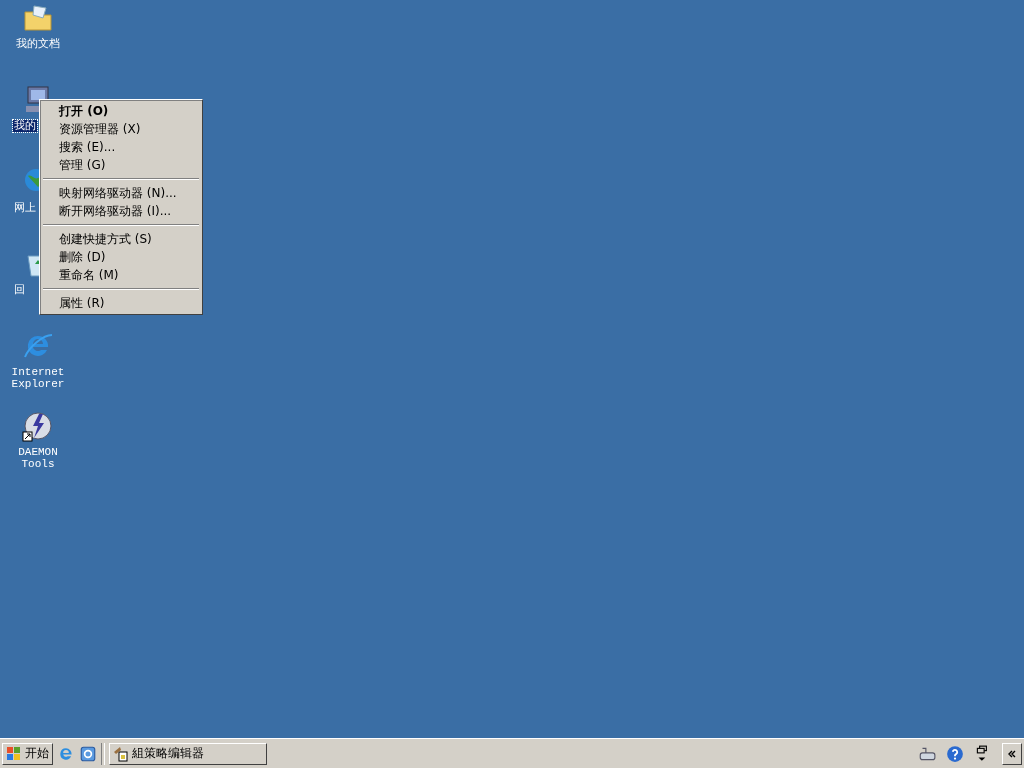 This screenshot has height=768, width=1024. I want to click on menu-item: 创建快捷方式 (S), so click(121, 239).